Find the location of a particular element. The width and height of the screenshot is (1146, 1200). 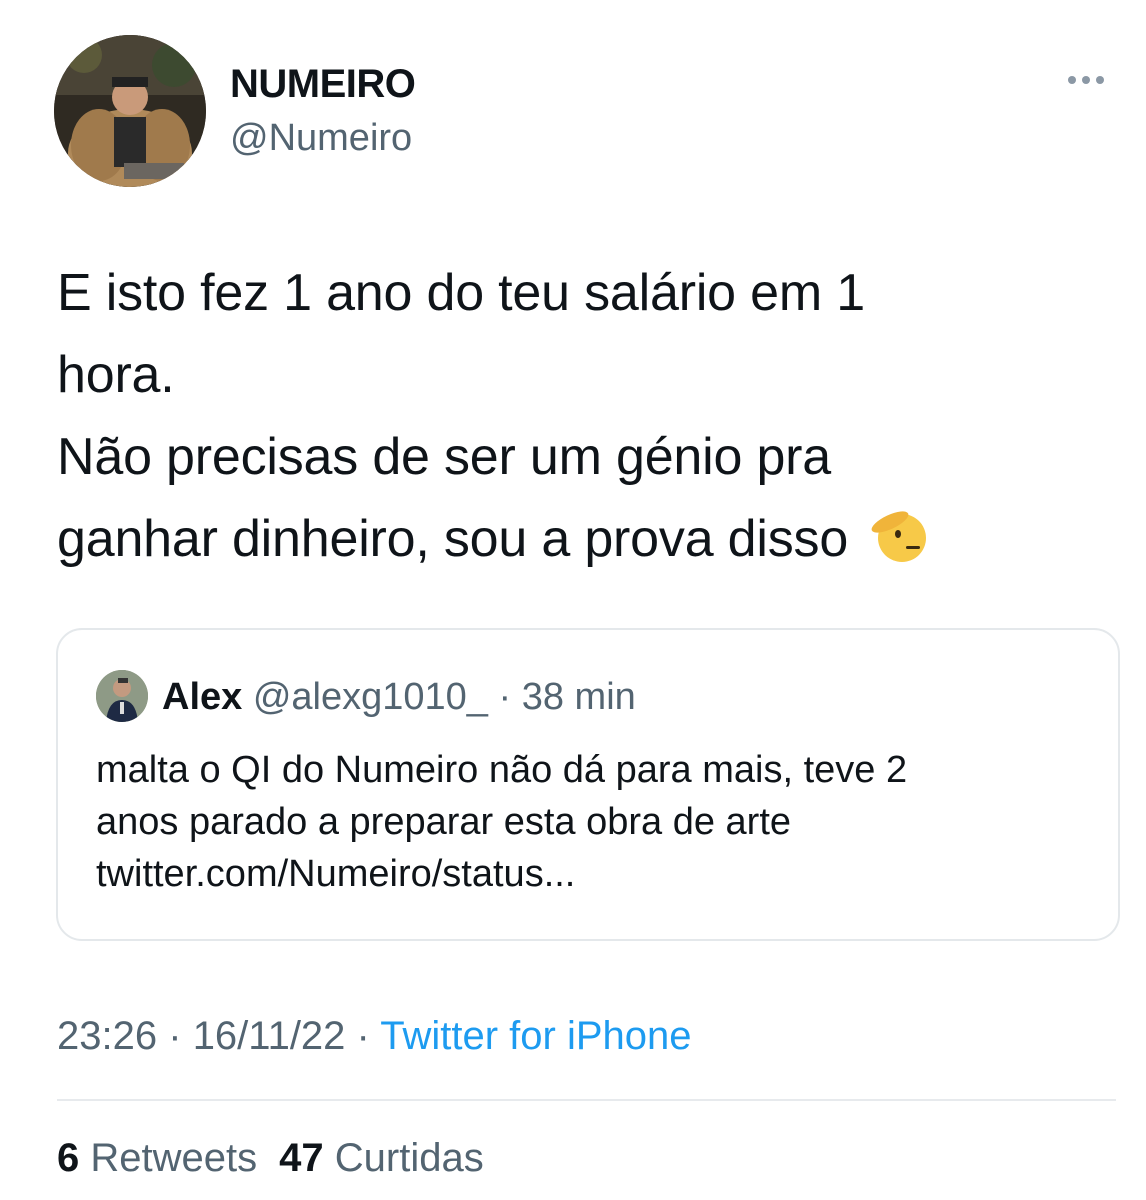

quote-text-line: anos parado a preparar esta obra de arte is located at coordinates (444, 822).